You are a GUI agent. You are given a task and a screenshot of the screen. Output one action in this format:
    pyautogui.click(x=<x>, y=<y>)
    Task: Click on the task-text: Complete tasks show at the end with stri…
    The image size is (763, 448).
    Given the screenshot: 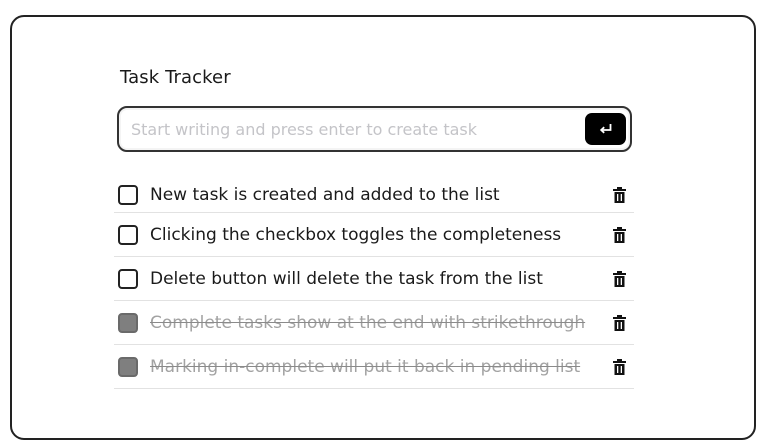 What is the action you would take?
    pyautogui.click(x=368, y=322)
    